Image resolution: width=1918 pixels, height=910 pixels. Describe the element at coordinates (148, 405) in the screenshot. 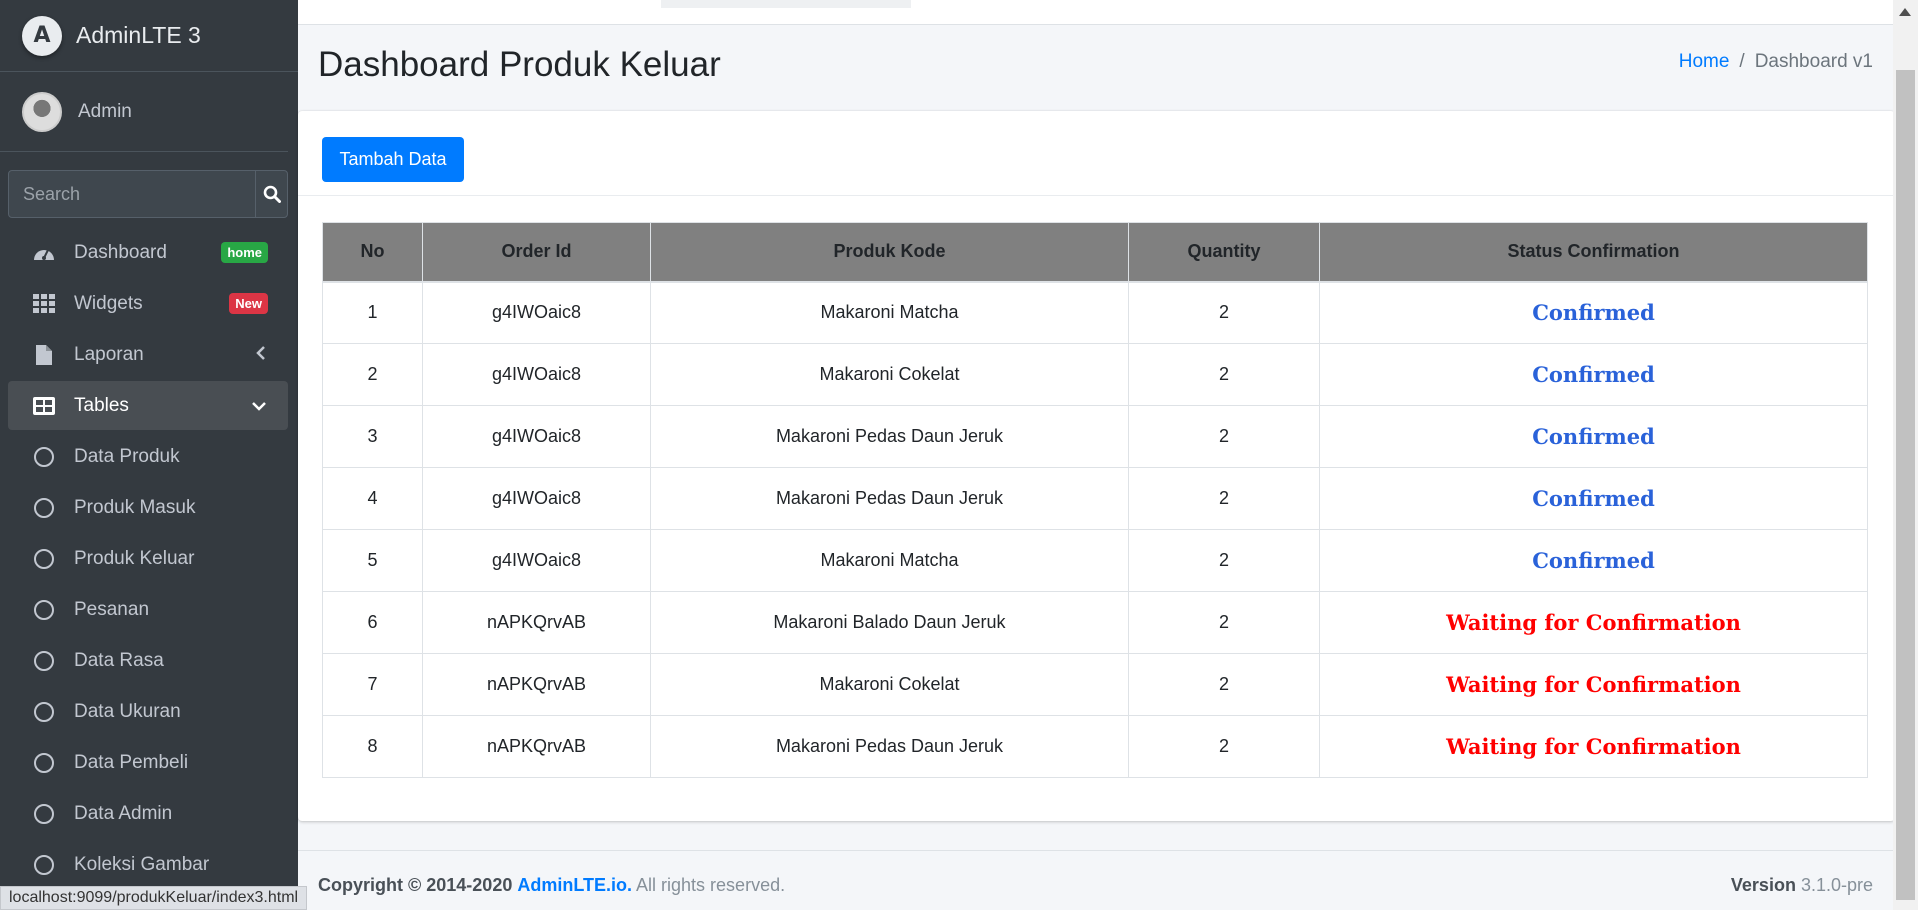

I see `sidebar-item-tables: Tables` at that location.